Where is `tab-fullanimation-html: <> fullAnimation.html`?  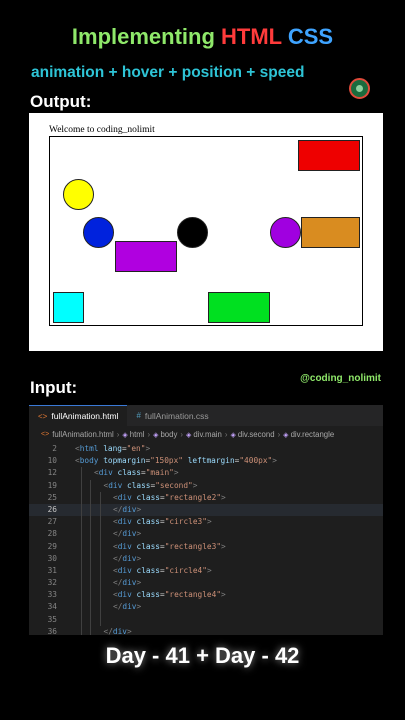
tab-fullanimation-html: <> fullAnimation.html is located at coordinates (78, 415).